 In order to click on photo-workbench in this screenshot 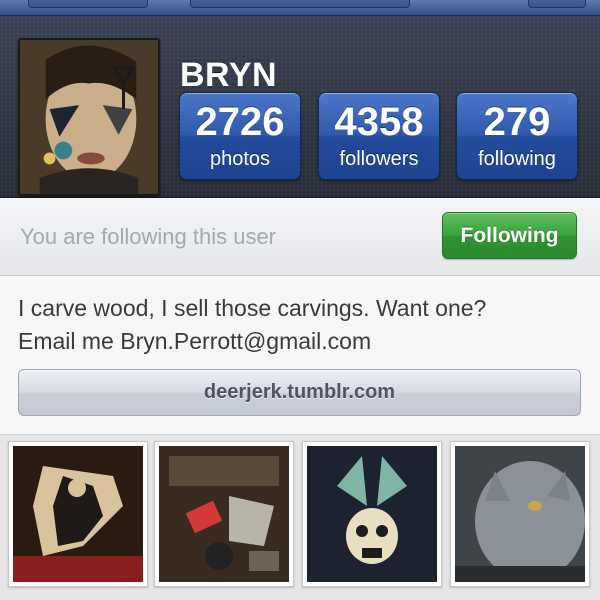, I will do `click(224, 514)`.